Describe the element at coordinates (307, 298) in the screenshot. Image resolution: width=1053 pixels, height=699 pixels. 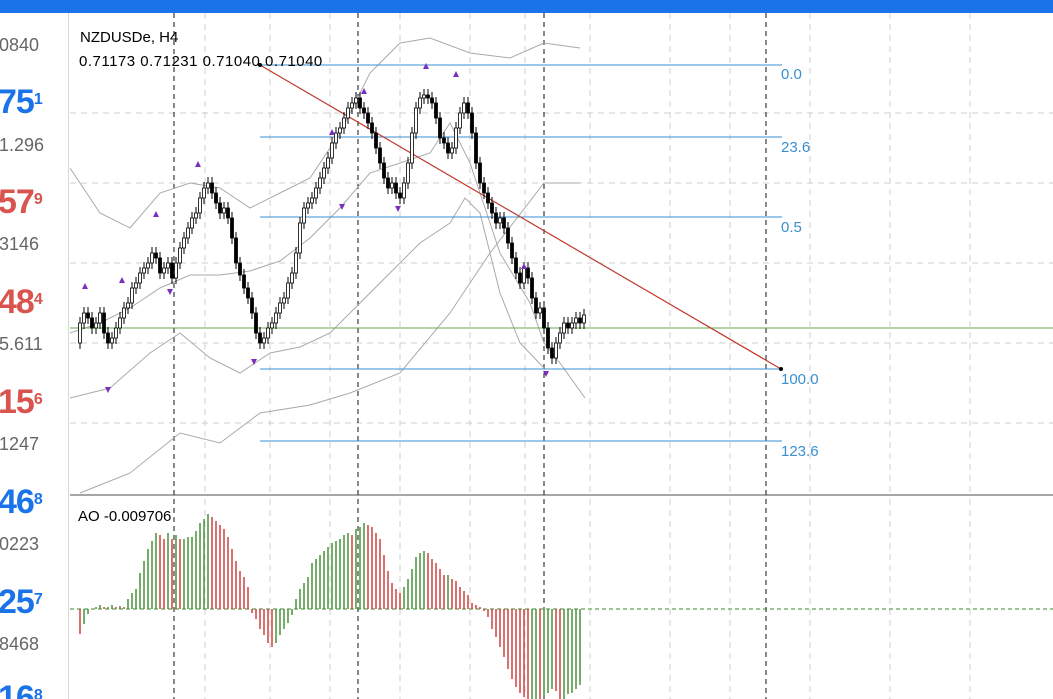
I see `bollinger-lower-band` at that location.